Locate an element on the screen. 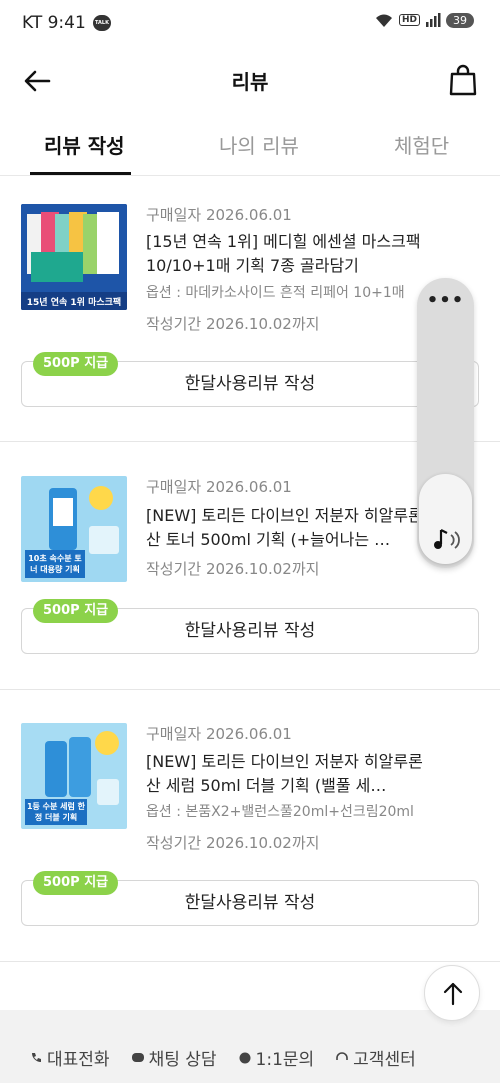  product-option: 옵션 : 마데카소사이드 흔적 리페어 10+1매 is located at coordinates (275, 293).